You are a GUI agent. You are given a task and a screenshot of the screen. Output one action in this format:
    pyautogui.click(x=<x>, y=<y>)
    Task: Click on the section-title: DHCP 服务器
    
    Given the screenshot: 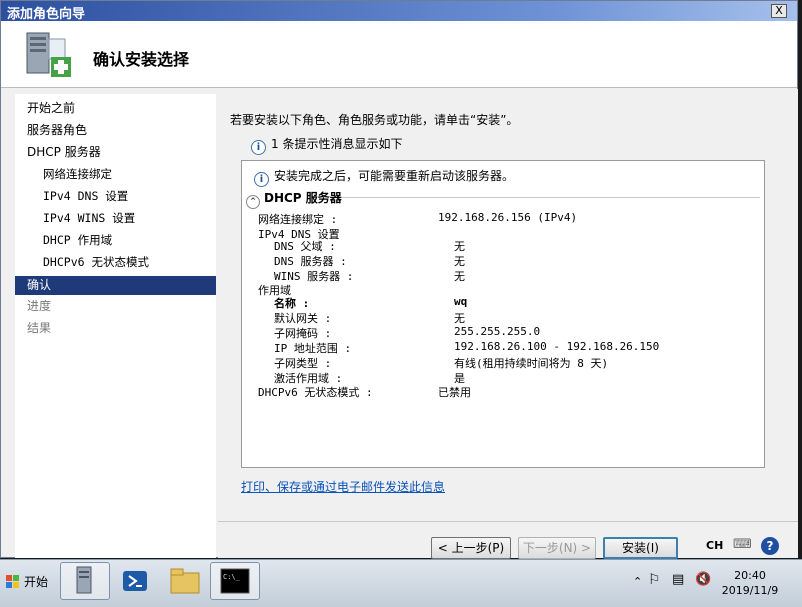 What is the action you would take?
    pyautogui.click(x=303, y=198)
    